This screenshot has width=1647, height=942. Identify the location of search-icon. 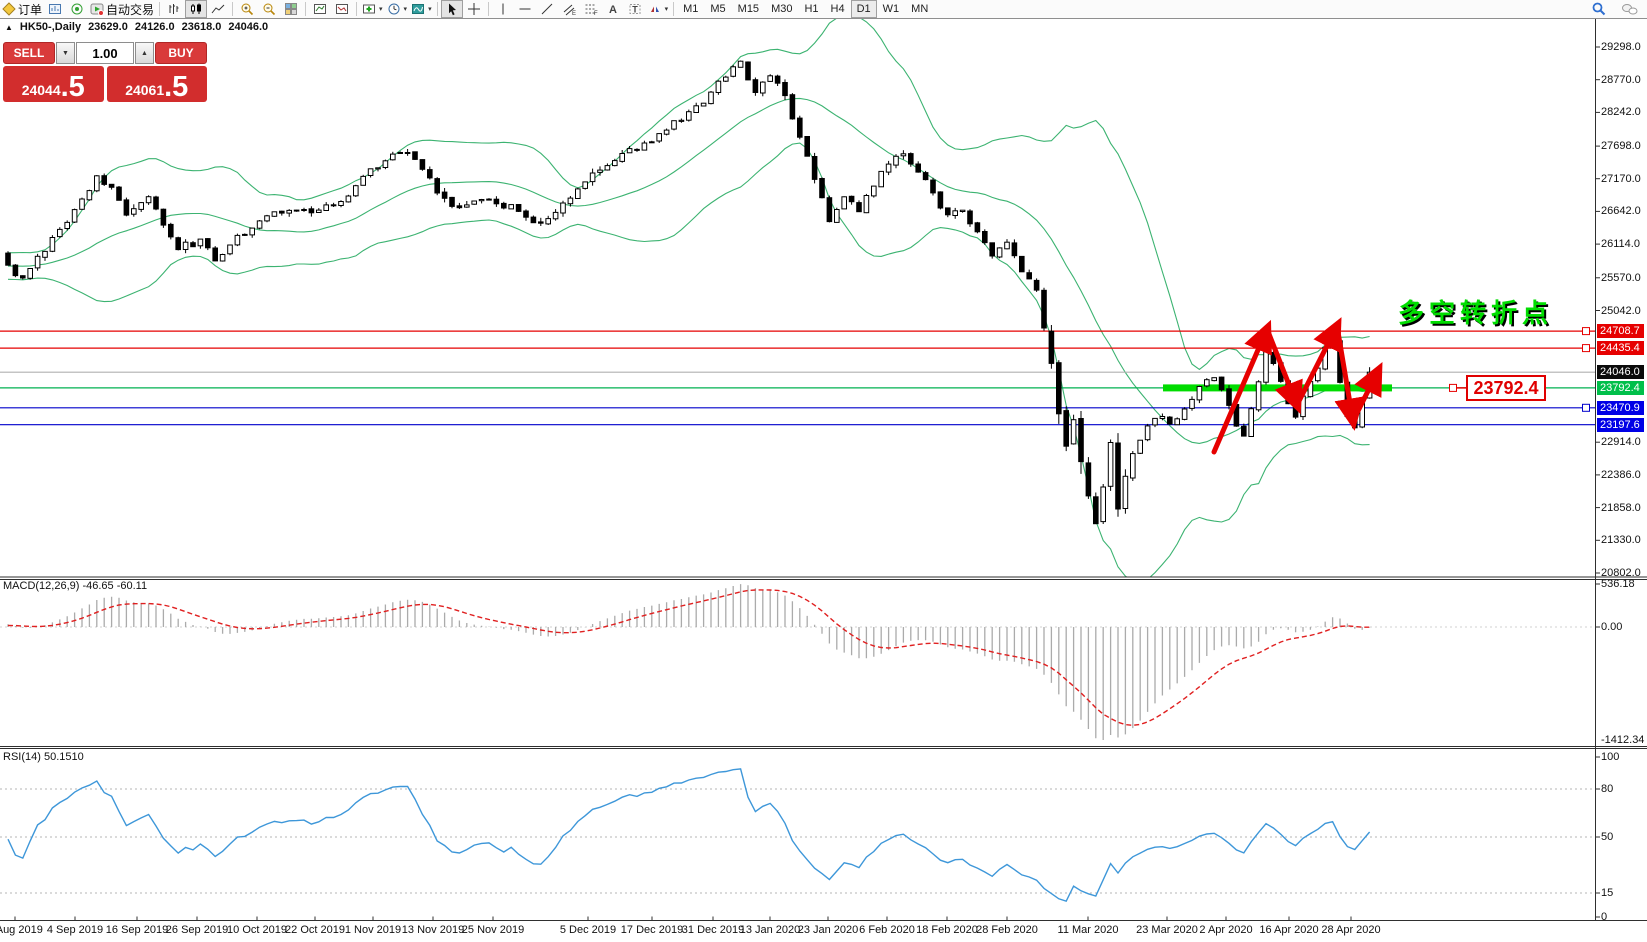
(1599, 9).